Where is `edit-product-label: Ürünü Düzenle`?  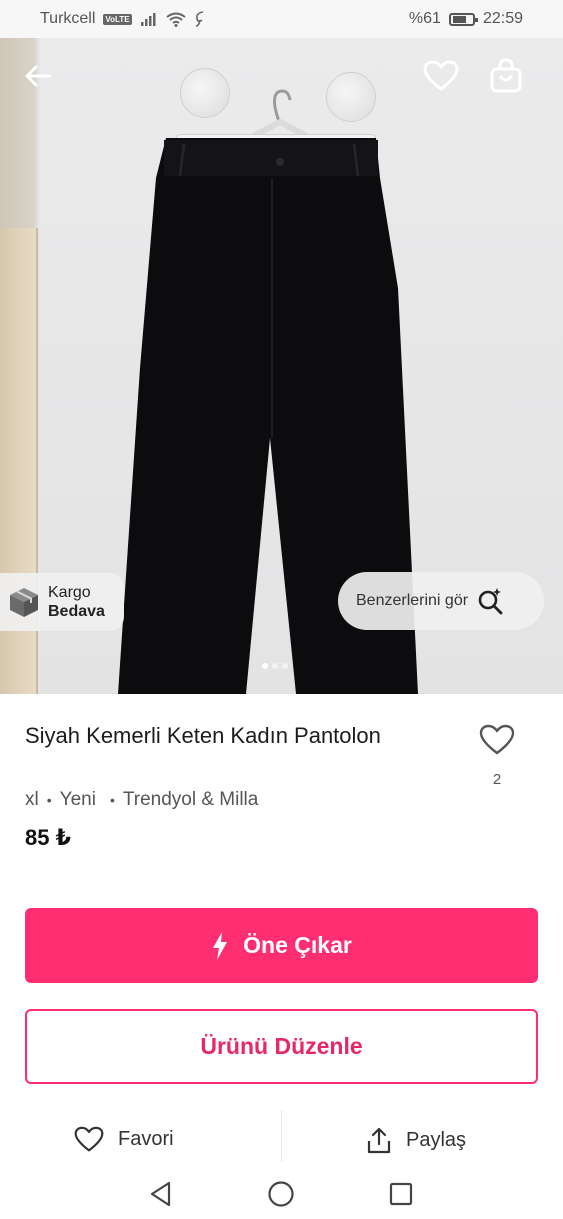
edit-product-label: Ürünü Düzenle is located at coordinates (281, 1046).